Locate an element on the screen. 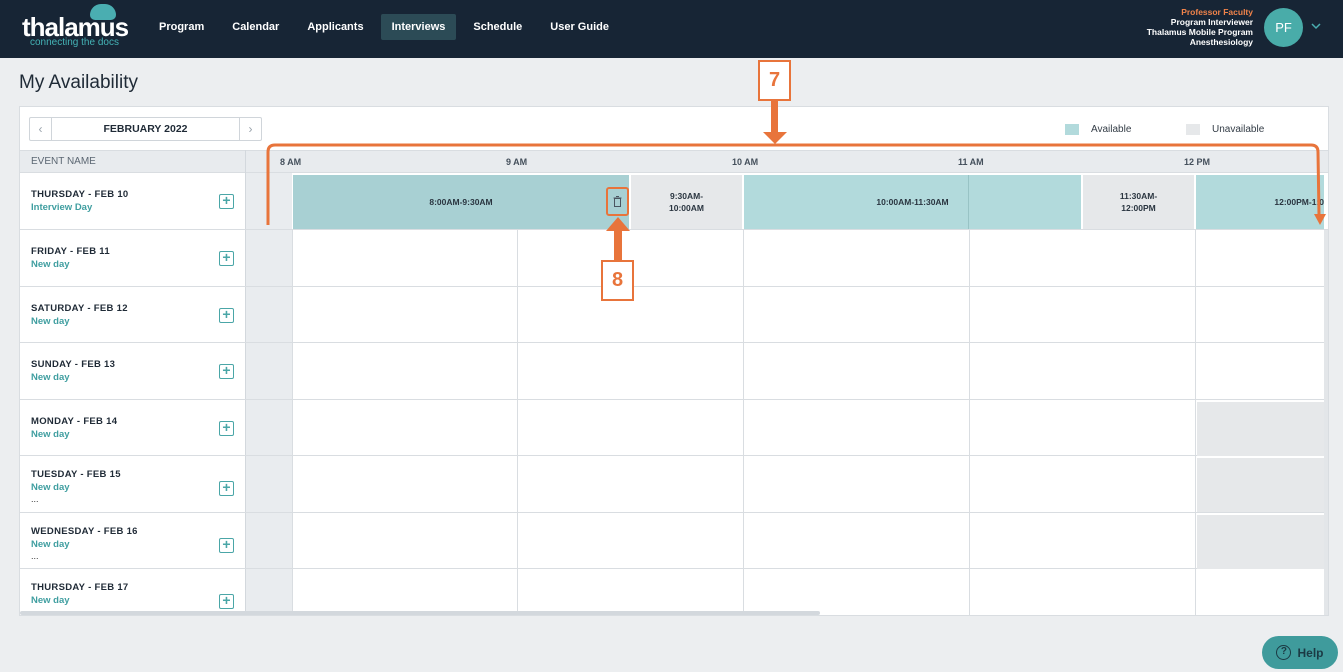  nav-item-applicants: Applicants is located at coordinates (335, 27).